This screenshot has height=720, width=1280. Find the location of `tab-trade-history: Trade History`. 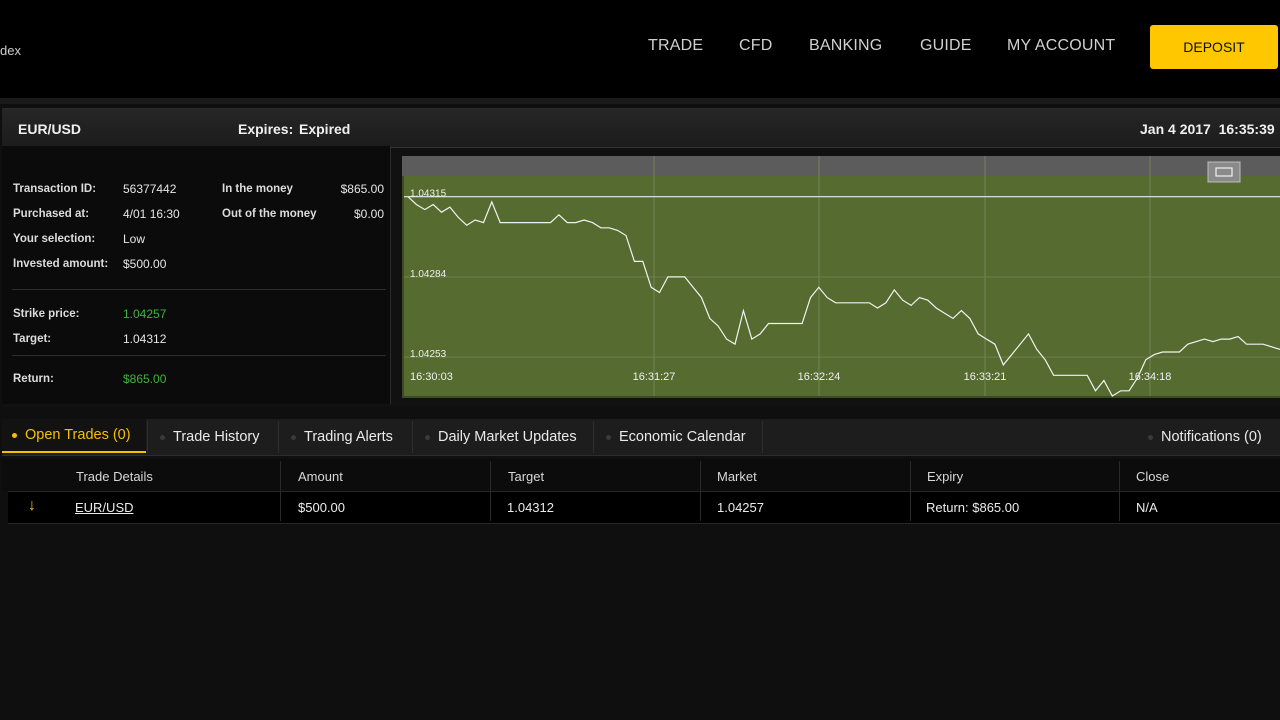

tab-trade-history: Trade History is located at coordinates (209, 437).